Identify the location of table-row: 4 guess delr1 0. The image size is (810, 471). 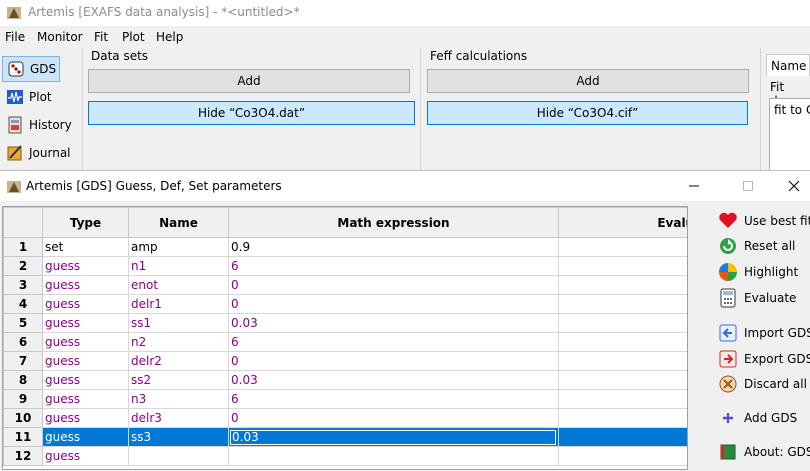
(345, 304).